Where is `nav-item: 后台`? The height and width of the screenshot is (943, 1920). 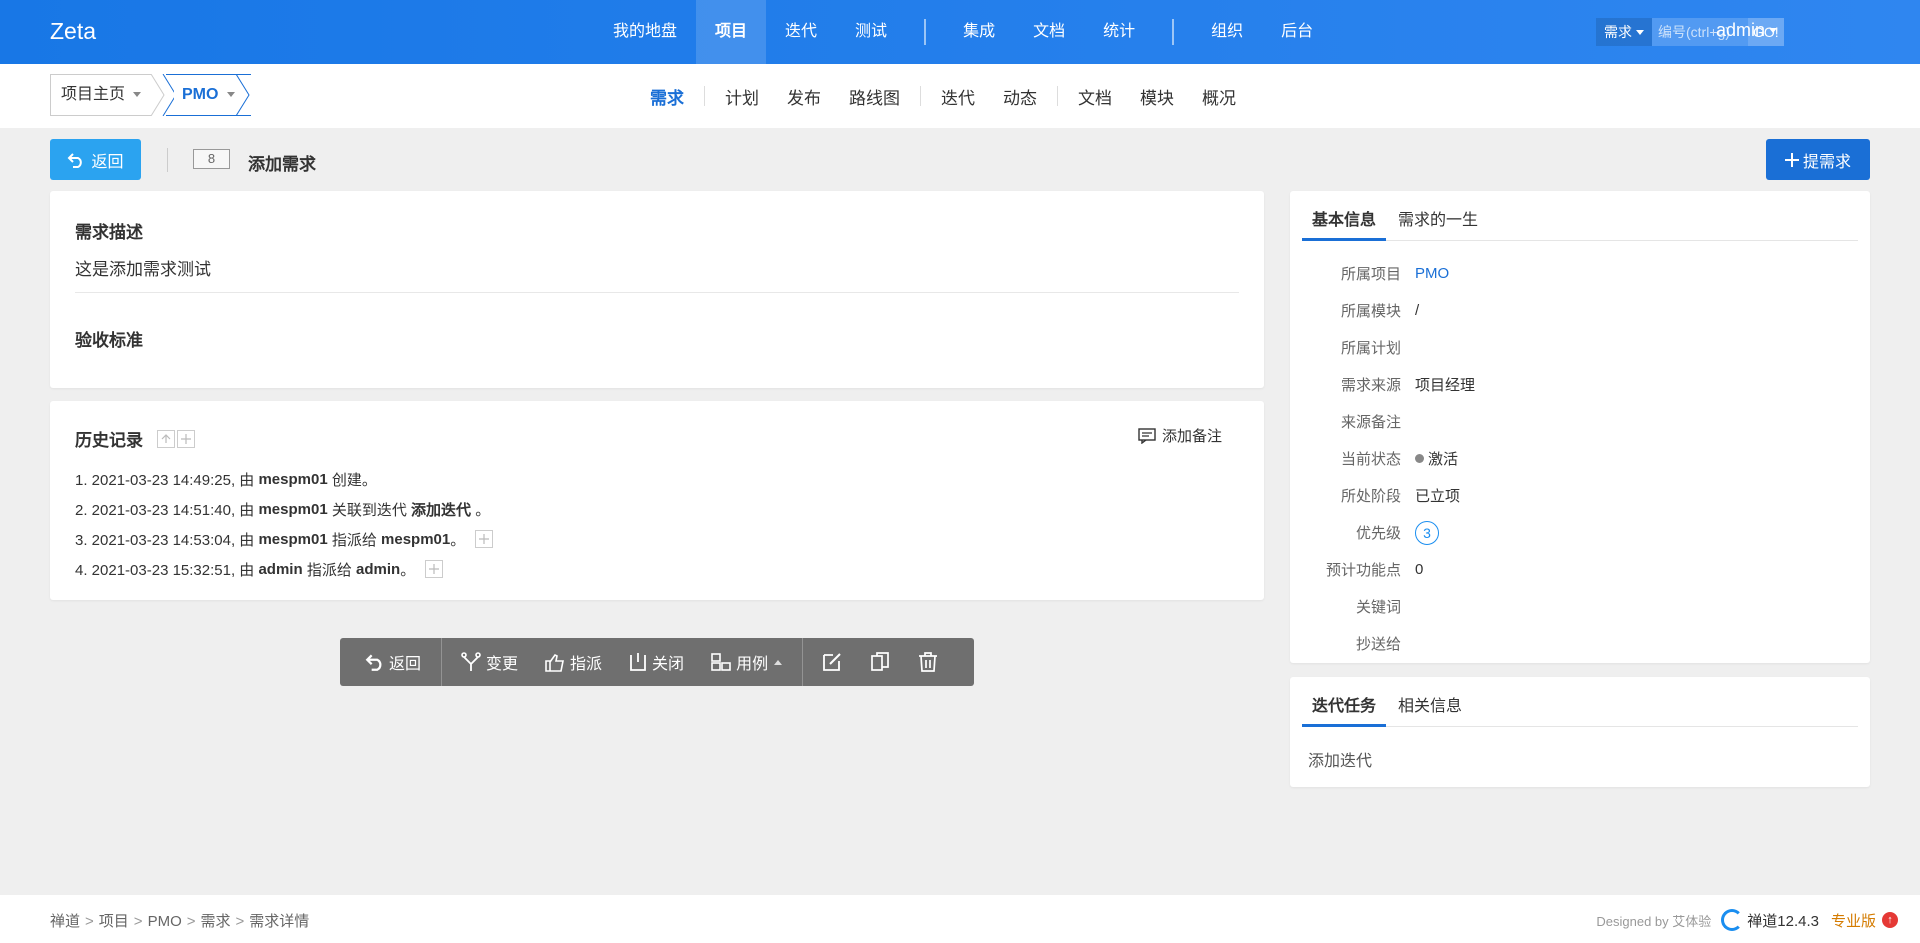 nav-item: 后台 is located at coordinates (1297, 32).